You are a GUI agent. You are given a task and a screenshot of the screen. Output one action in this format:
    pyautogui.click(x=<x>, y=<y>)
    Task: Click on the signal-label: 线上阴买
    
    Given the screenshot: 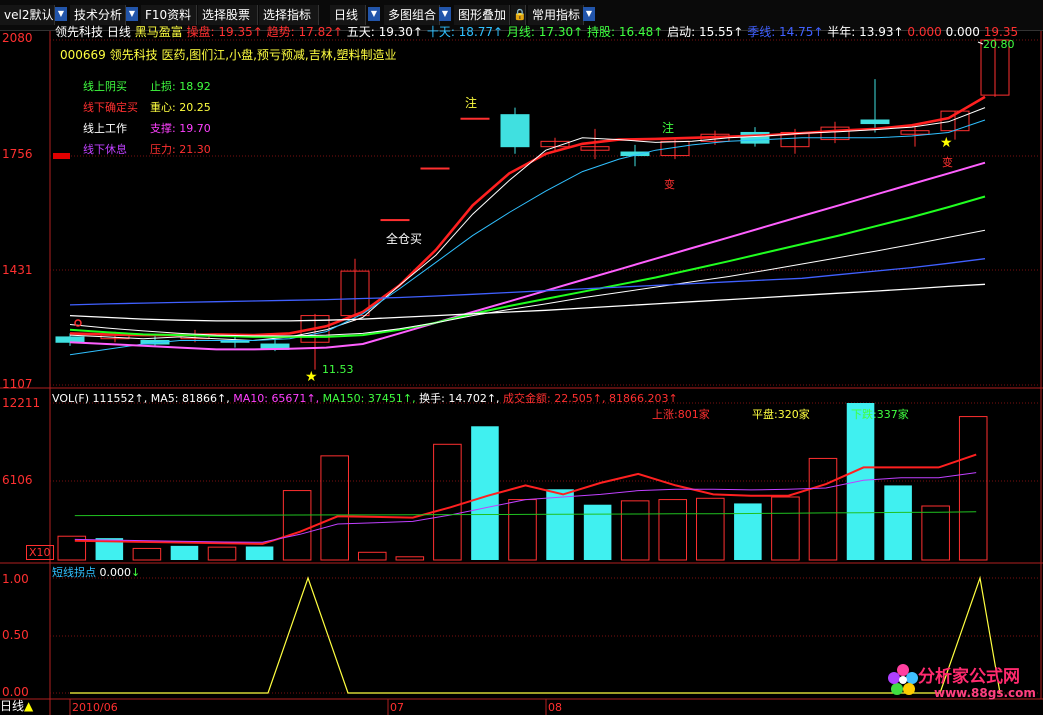 What is the action you would take?
    pyautogui.click(x=105, y=86)
    